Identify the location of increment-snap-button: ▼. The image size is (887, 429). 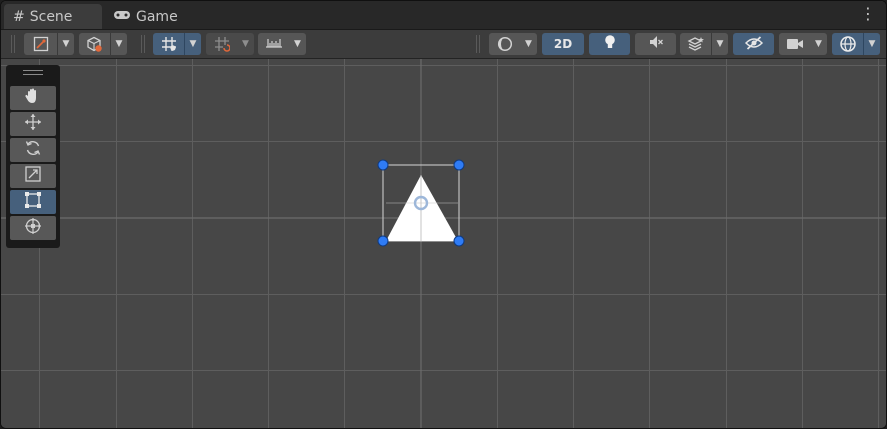
(282, 44).